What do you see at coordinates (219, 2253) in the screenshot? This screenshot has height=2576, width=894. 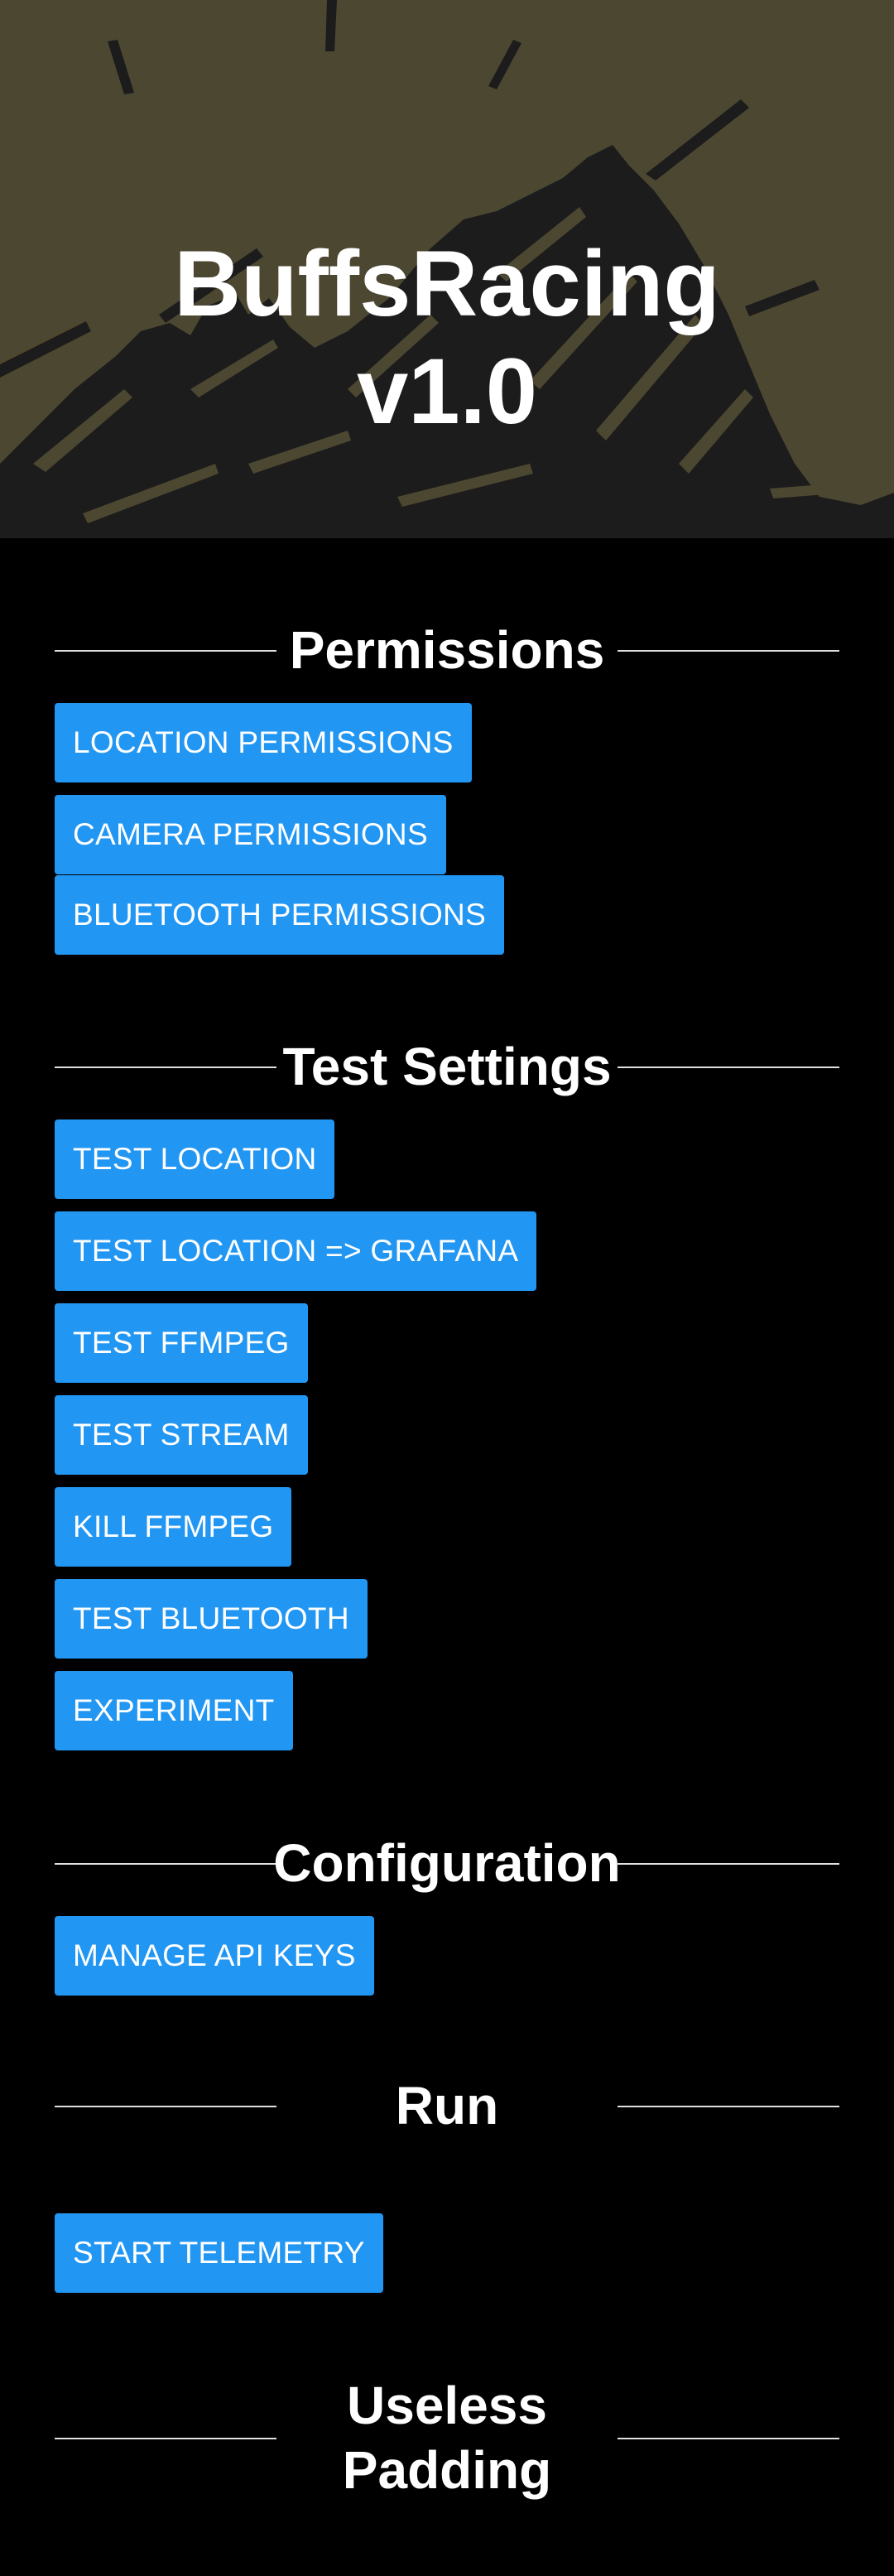 I see `start-telemetry-button: START TELEMETRY` at bounding box center [219, 2253].